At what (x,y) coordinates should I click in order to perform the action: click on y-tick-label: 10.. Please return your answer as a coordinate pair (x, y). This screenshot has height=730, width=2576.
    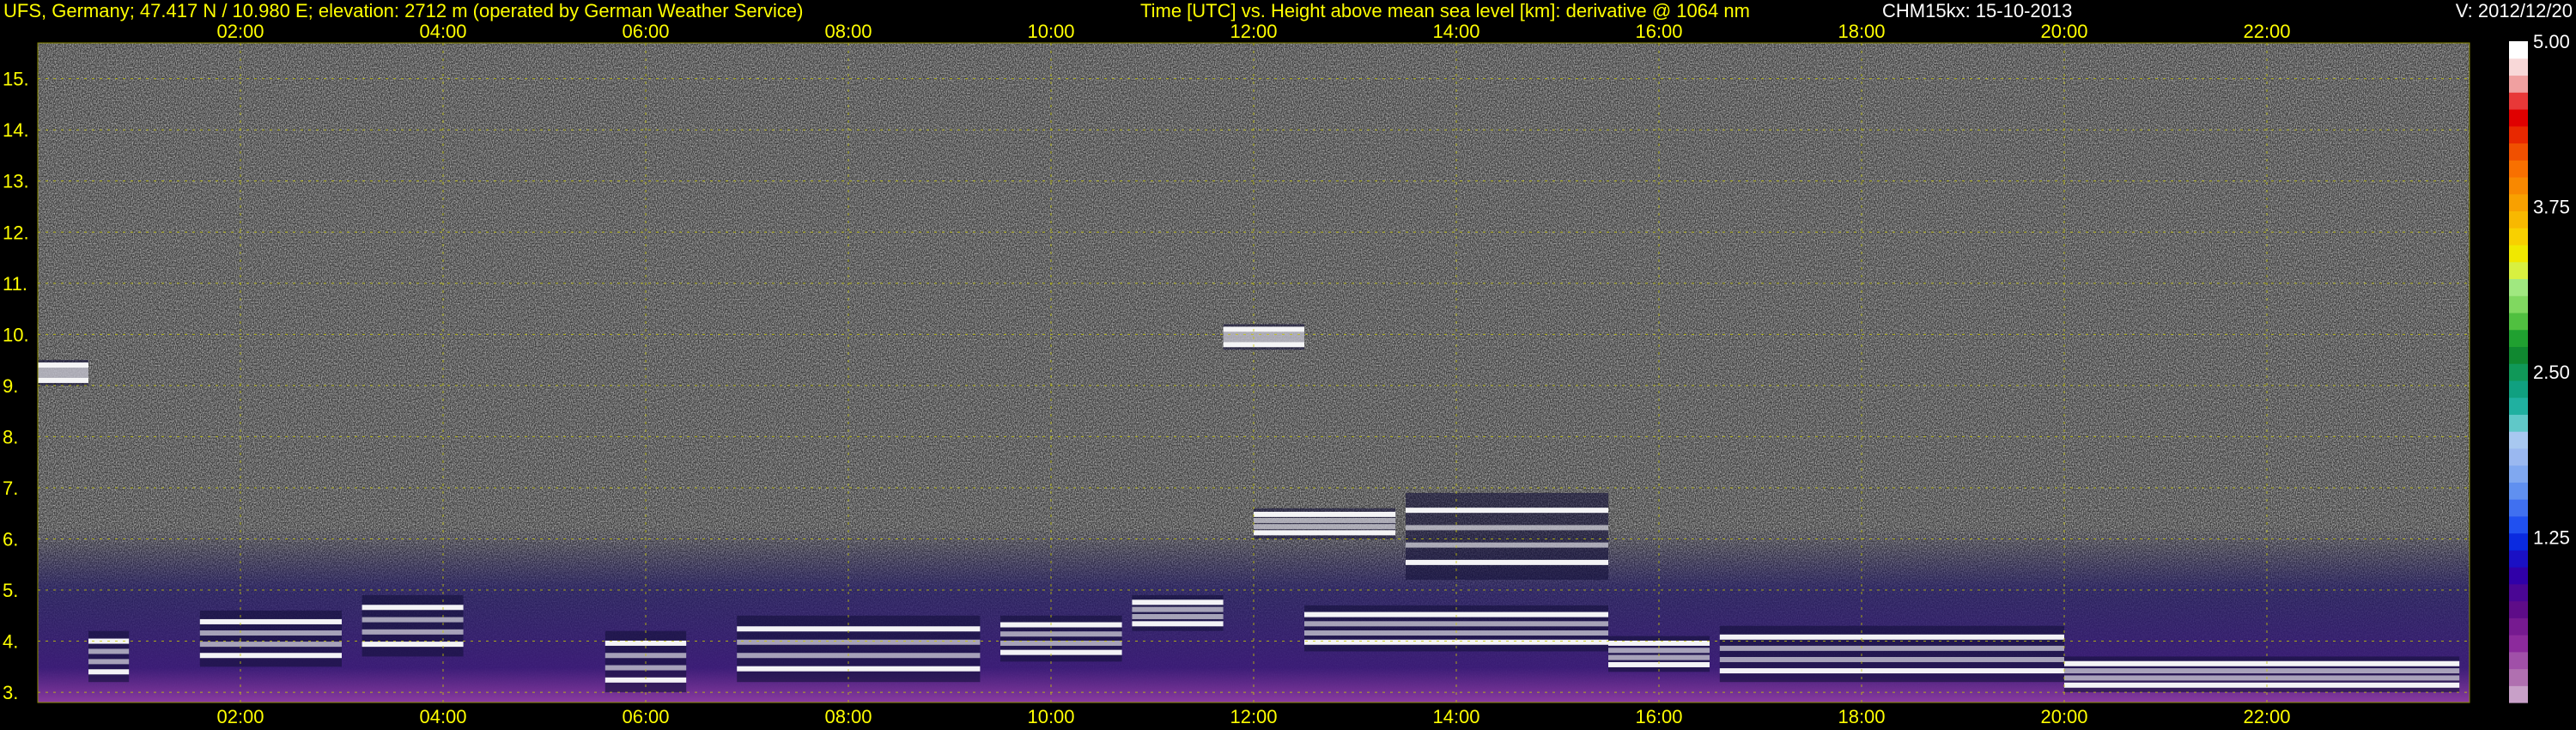
    Looking at the image, I should click on (16, 334).